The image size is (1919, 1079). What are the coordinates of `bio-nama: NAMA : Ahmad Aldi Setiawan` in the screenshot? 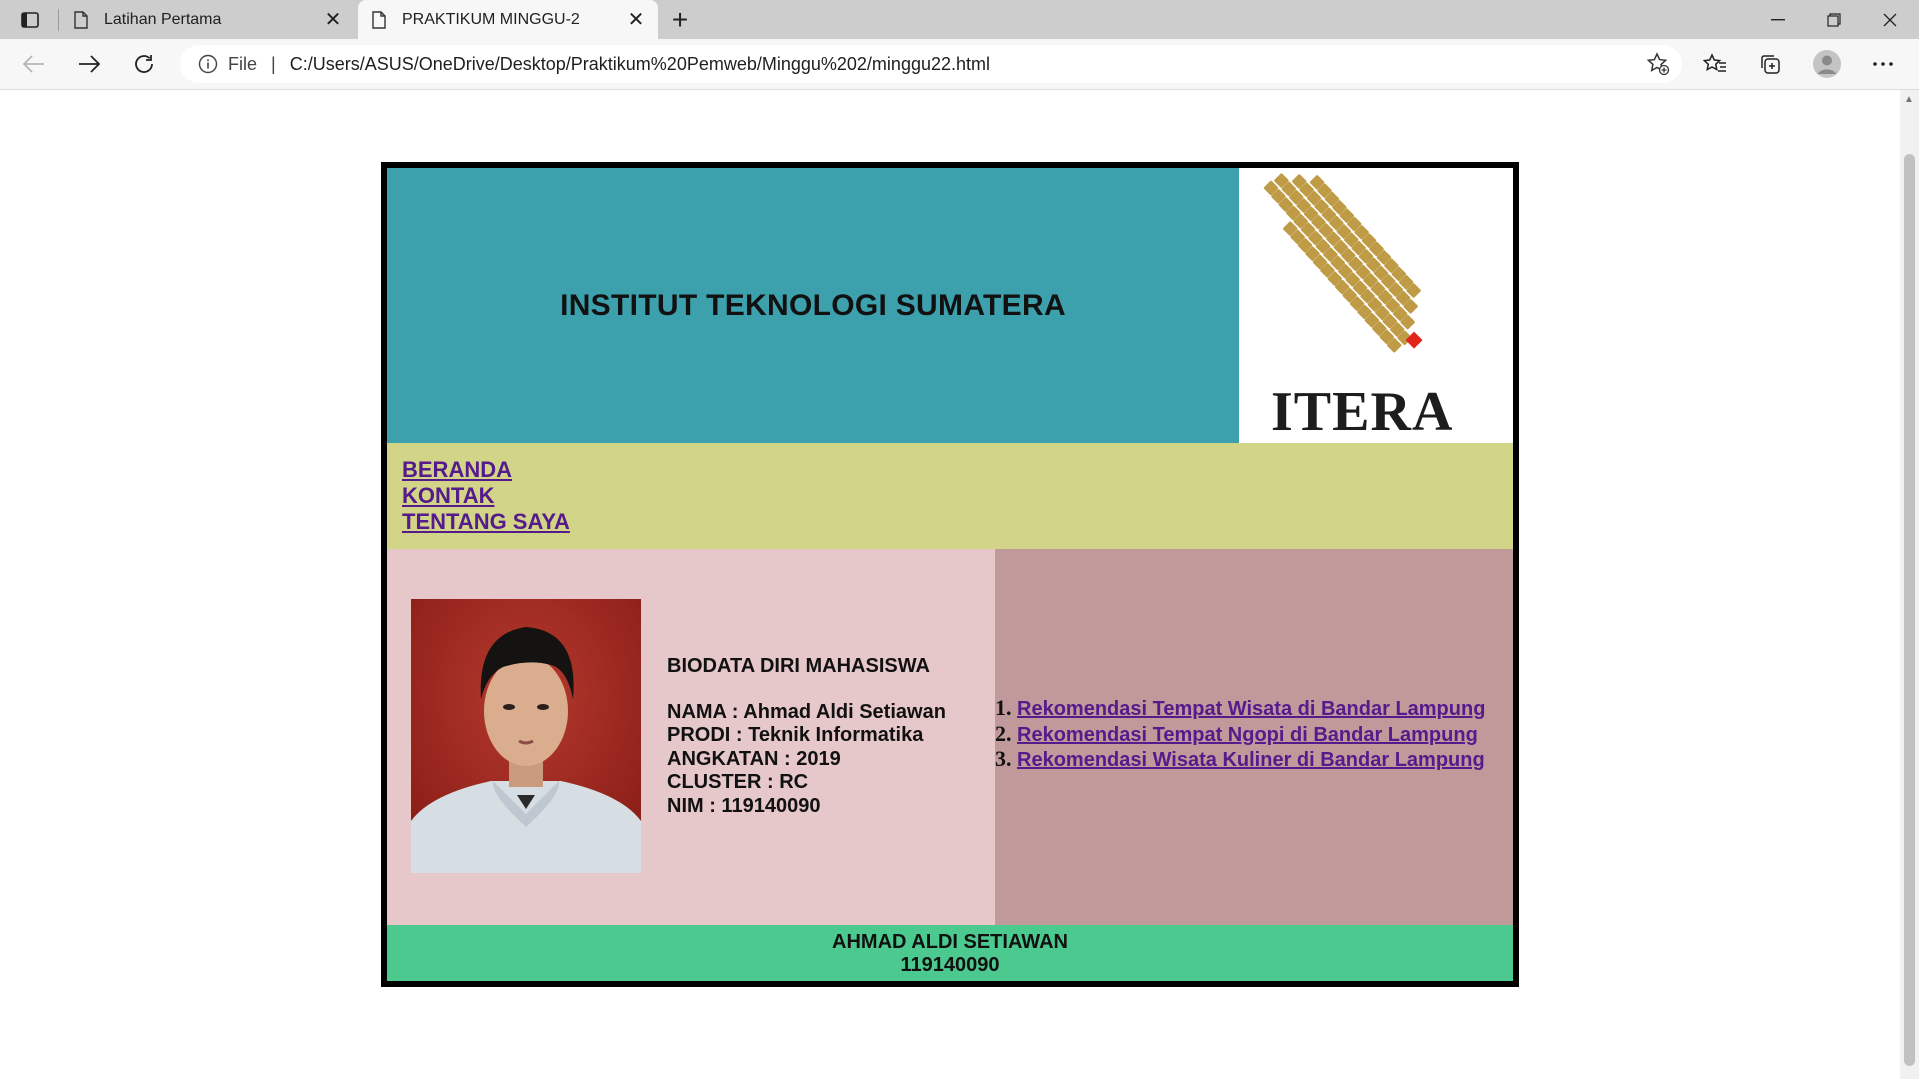 It's located at (806, 711).